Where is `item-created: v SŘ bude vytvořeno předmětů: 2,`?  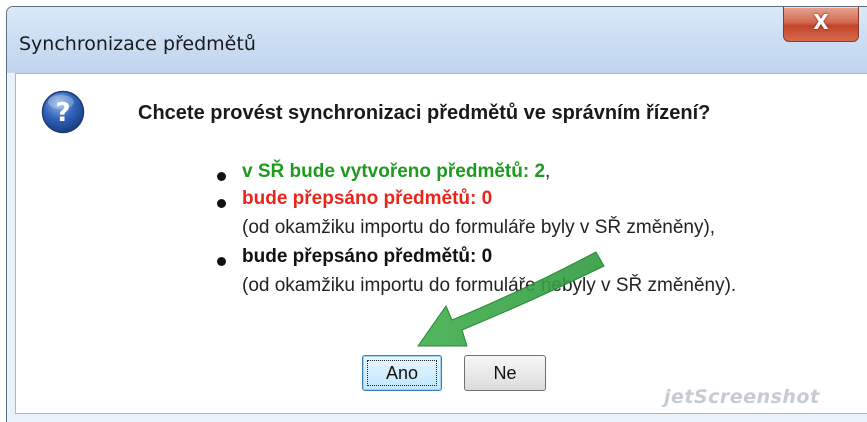 item-created: v SŘ bude vytvořeno předmětů: 2, is located at coordinates (396, 171).